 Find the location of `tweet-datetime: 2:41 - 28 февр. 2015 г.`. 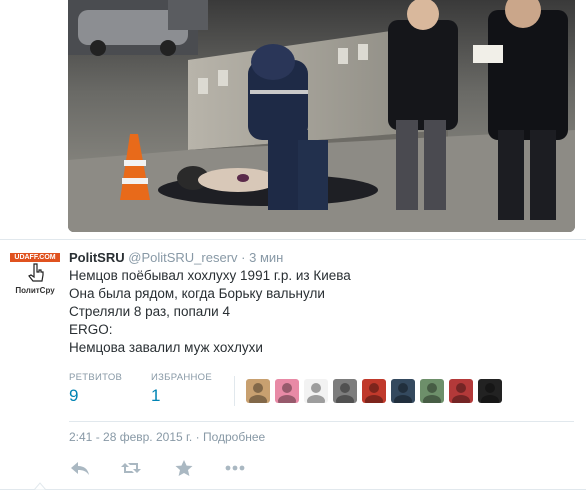

tweet-datetime: 2:41 - 28 февр. 2015 г. is located at coordinates (130, 437).